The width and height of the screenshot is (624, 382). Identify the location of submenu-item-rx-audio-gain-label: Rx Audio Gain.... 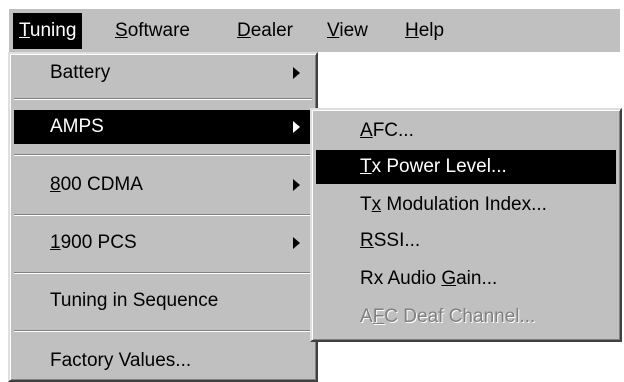
(428, 279).